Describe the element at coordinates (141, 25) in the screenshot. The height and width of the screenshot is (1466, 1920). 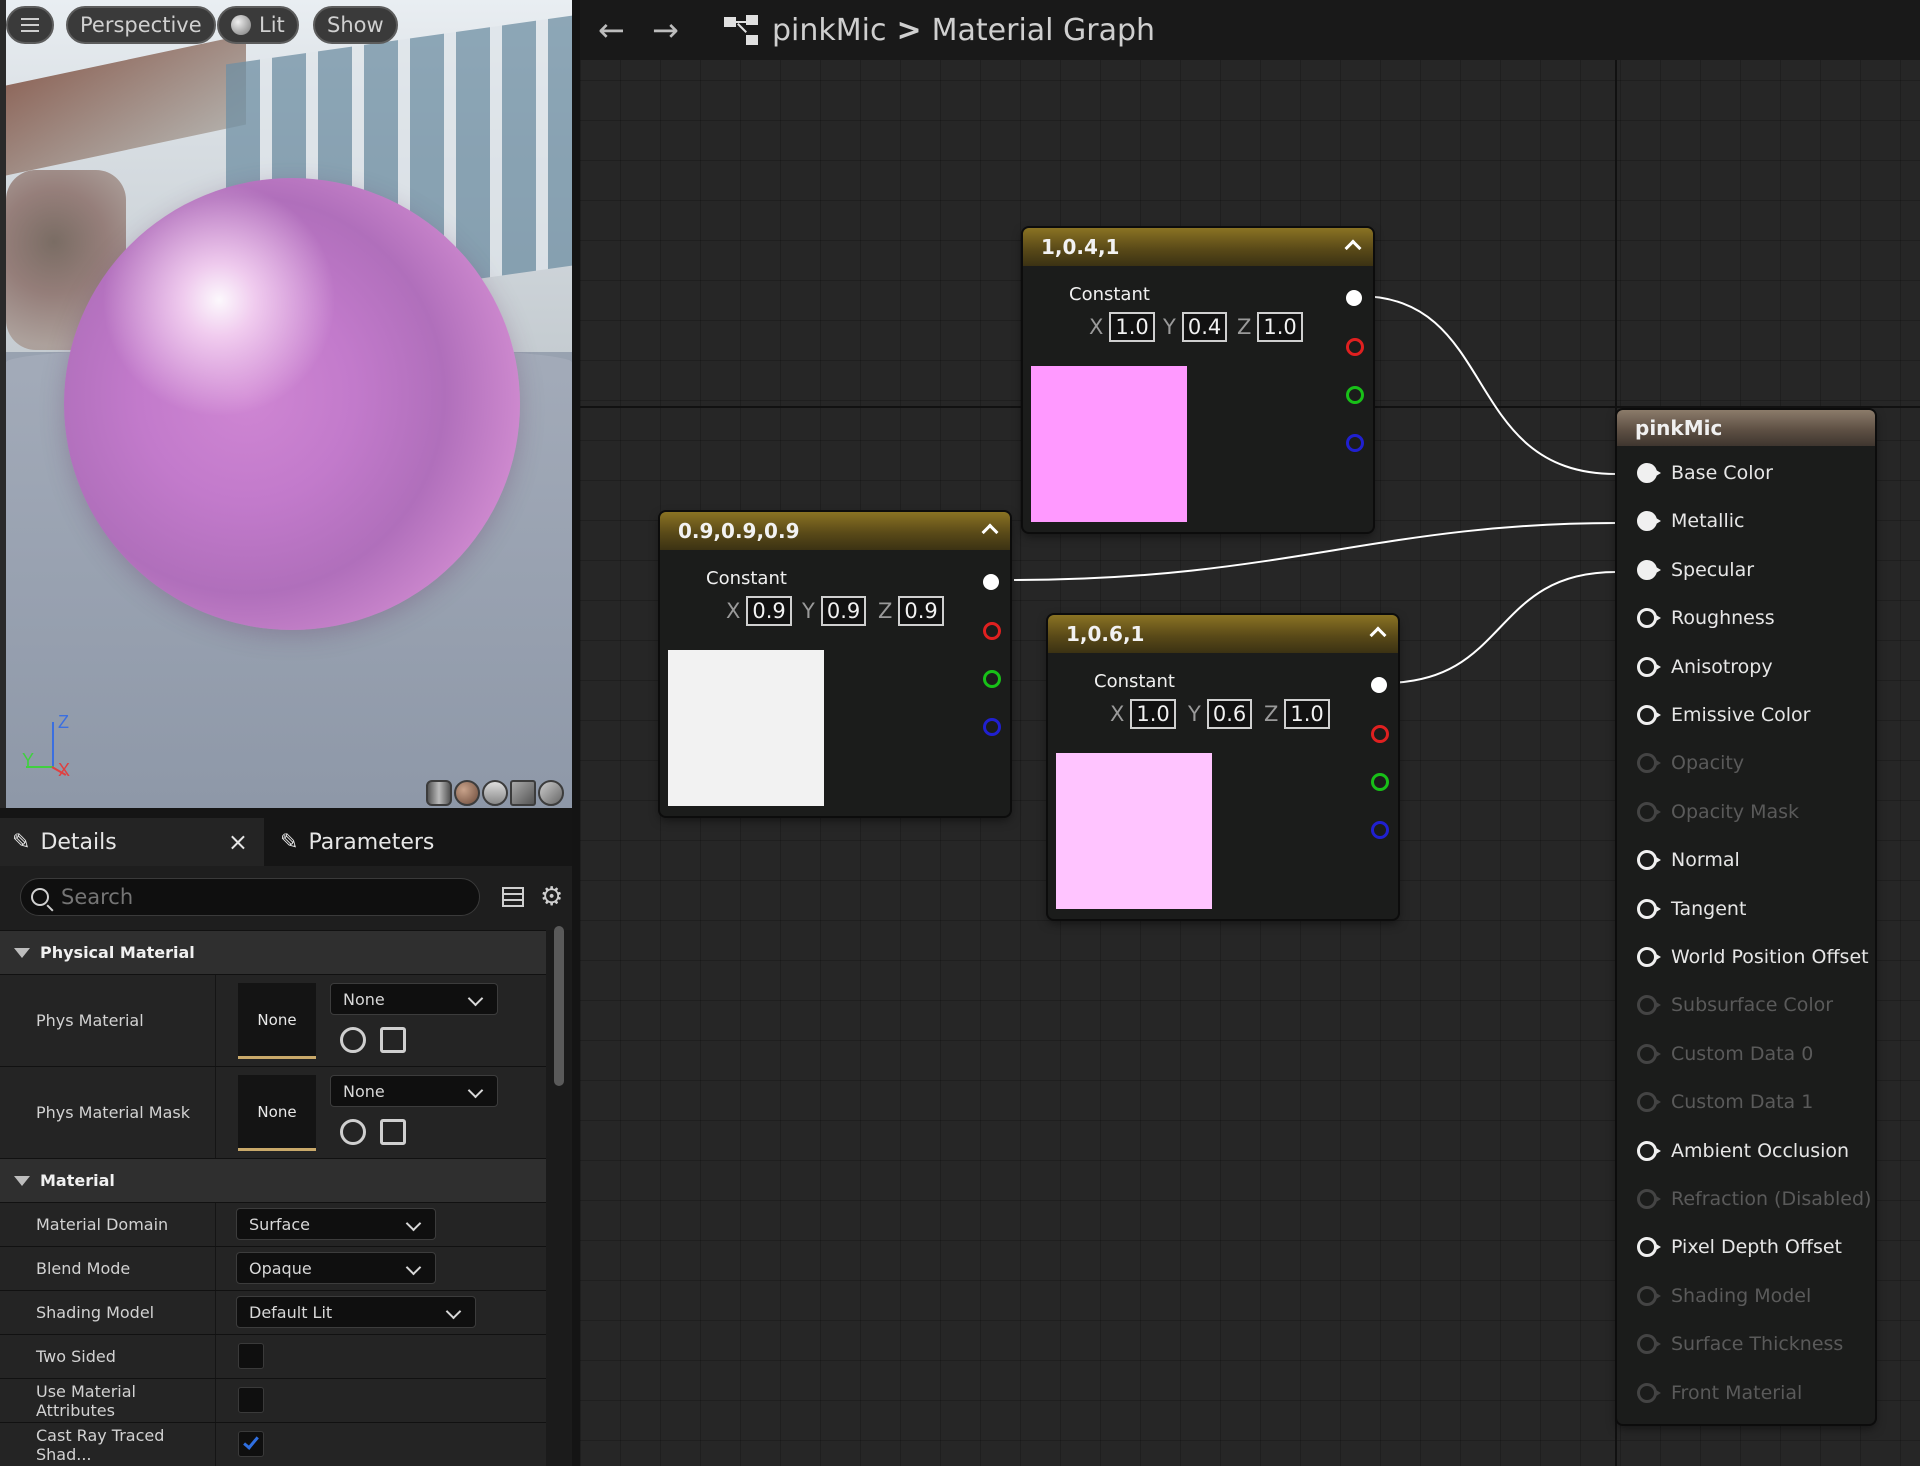
I see `perspective-button: Perspective` at that location.